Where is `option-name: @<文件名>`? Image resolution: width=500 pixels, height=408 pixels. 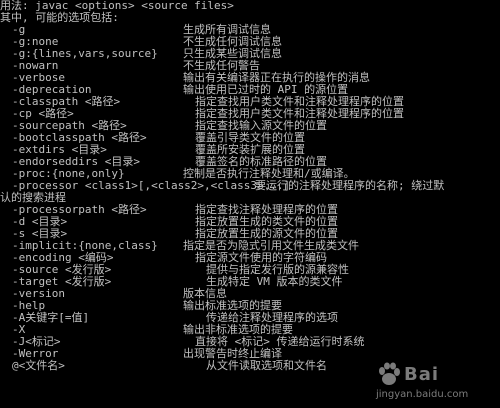 option-name: @<文件名> is located at coordinates (38, 365).